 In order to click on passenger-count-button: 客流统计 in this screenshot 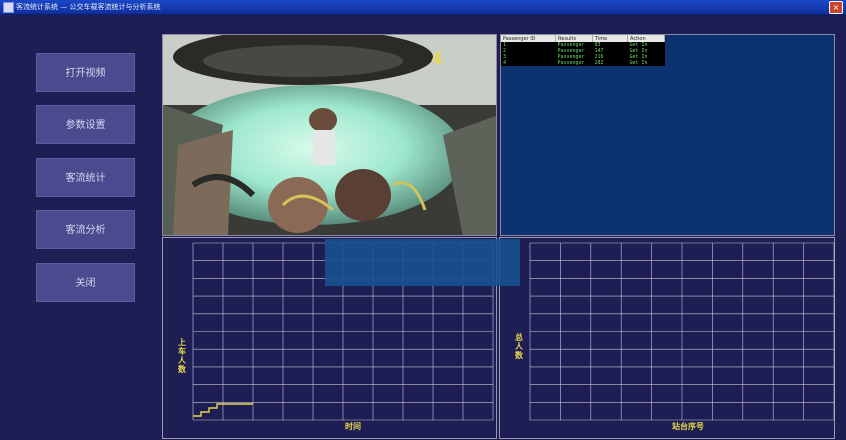, I will do `click(85, 177)`.